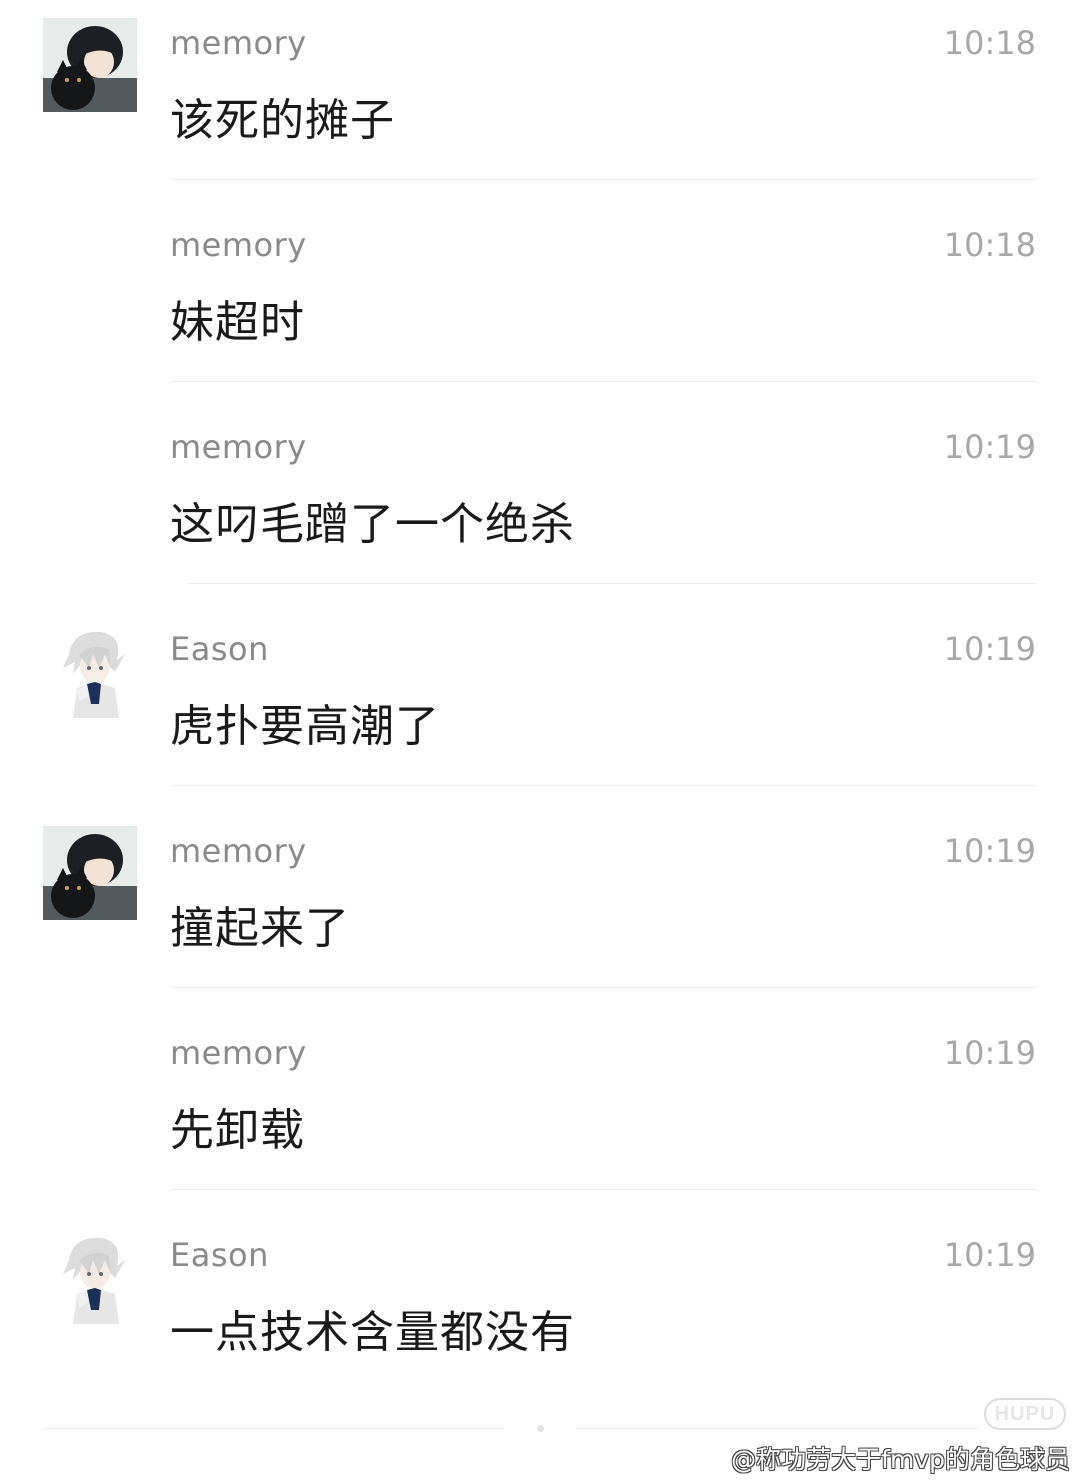 The image size is (1080, 1484). Describe the element at coordinates (900, 1459) in the screenshot. I see `watermark-text: @称功劳大于fmvp的角色球员` at that location.